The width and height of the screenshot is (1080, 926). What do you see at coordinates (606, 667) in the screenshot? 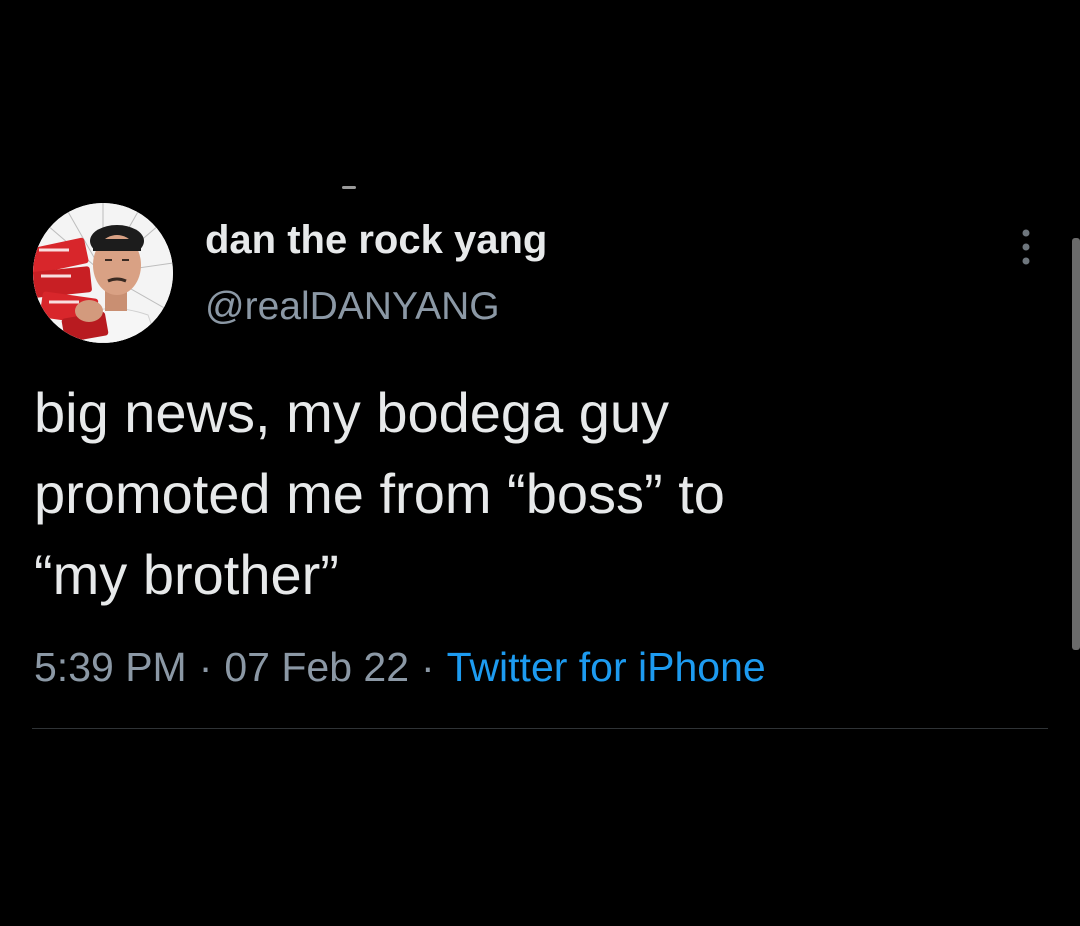
I see `tweet-source-link: Twitter for iPhone` at bounding box center [606, 667].